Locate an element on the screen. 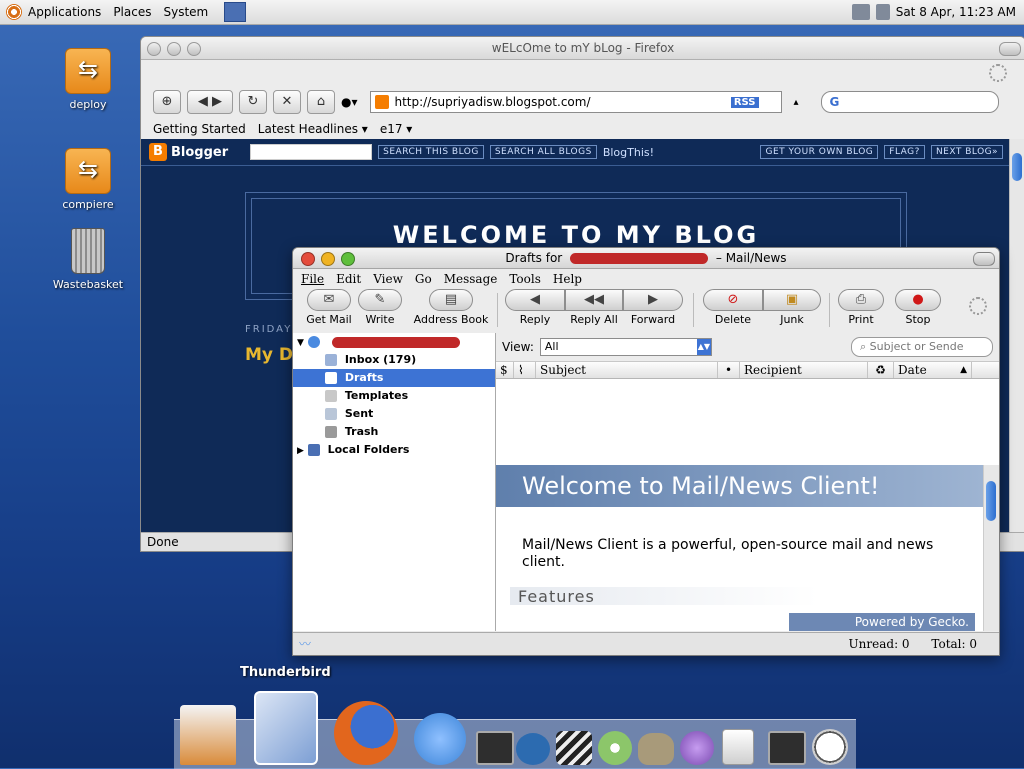  itunes-icon is located at coordinates (615, 748).